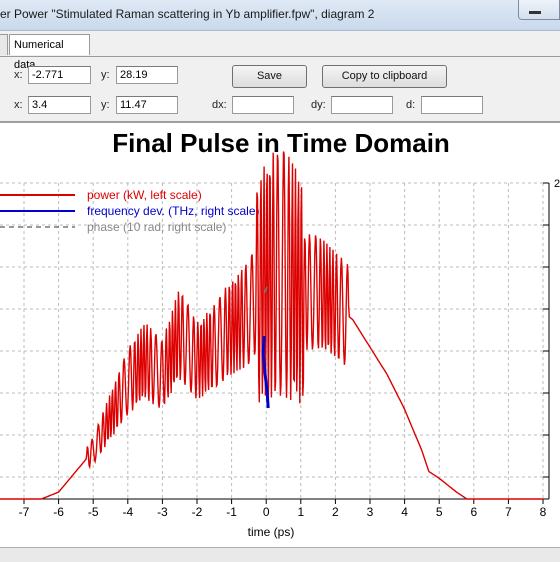 Image resolution: width=560 pixels, height=562 pixels. I want to click on x-axis-label: time (ps), so click(271, 532).